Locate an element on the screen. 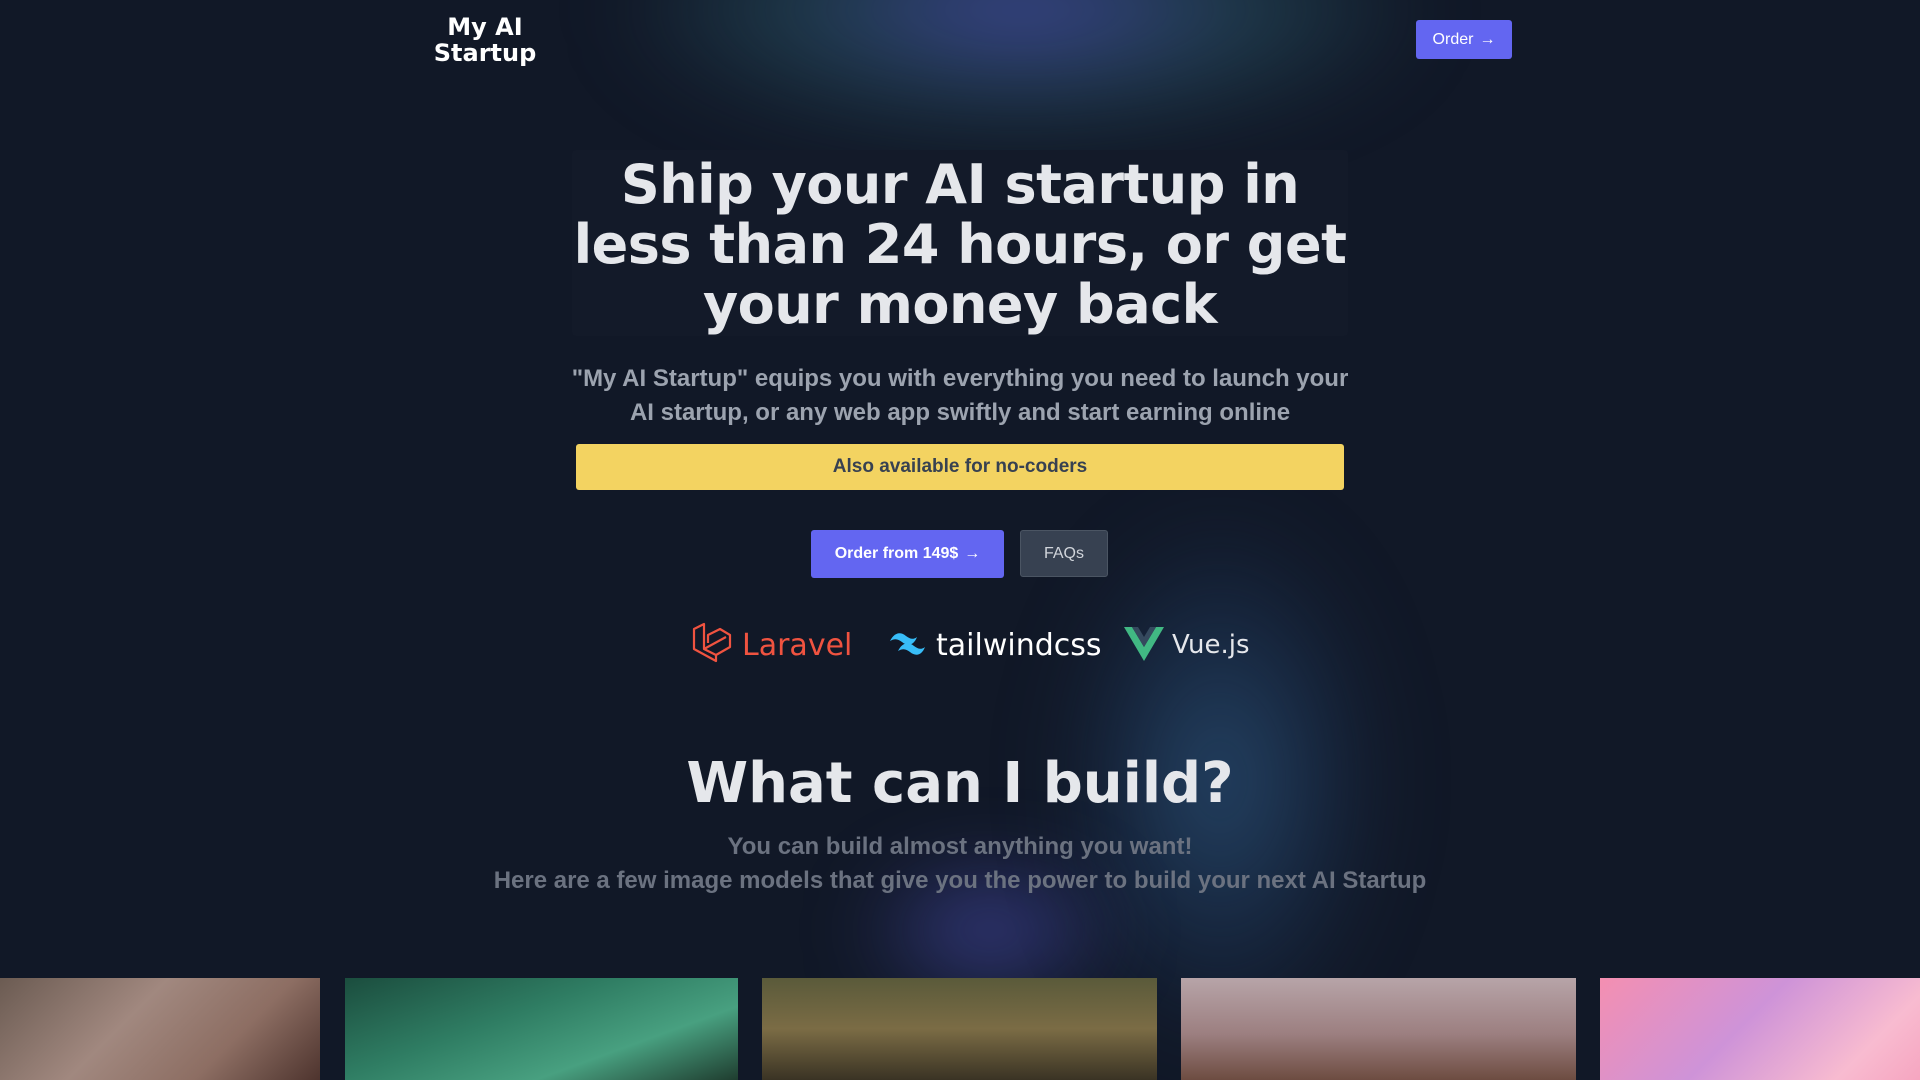 The width and height of the screenshot is (1920, 1080). order-button: Order → is located at coordinates (1464, 39).